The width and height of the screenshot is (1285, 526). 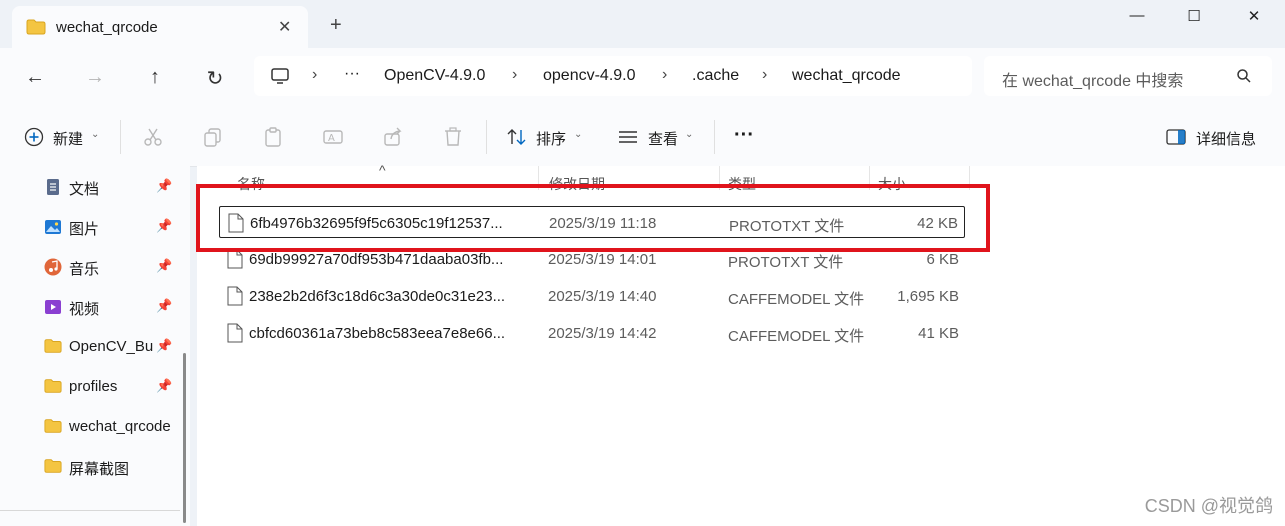 What do you see at coordinates (352, 74) in the screenshot?
I see `breadcrumb-overflow: ···` at bounding box center [352, 74].